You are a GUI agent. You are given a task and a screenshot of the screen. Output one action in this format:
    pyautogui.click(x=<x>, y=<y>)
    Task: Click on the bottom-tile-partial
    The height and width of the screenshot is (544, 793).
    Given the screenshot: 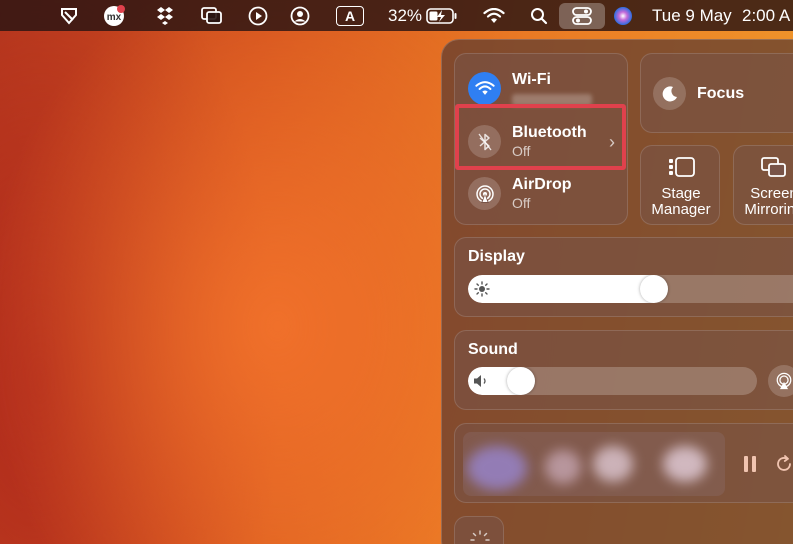 What is the action you would take?
    pyautogui.click(x=479, y=530)
    